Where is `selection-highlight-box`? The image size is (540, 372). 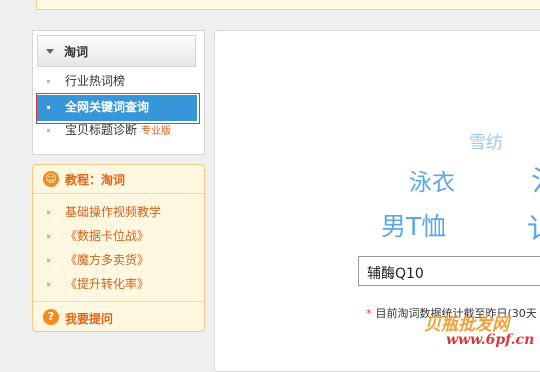
selection-highlight-box is located at coordinates (118, 108).